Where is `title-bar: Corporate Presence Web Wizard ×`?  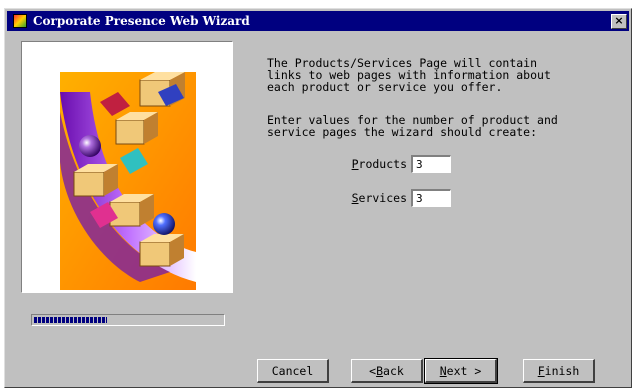
title-bar: Corporate Presence Web Wizard × is located at coordinates (318, 21).